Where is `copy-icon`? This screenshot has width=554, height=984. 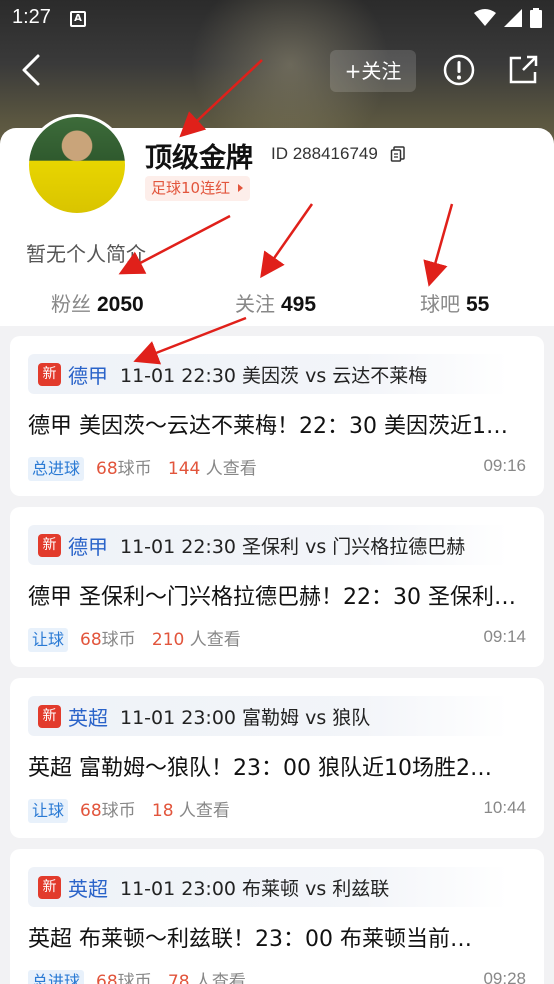
copy-icon is located at coordinates (398, 154).